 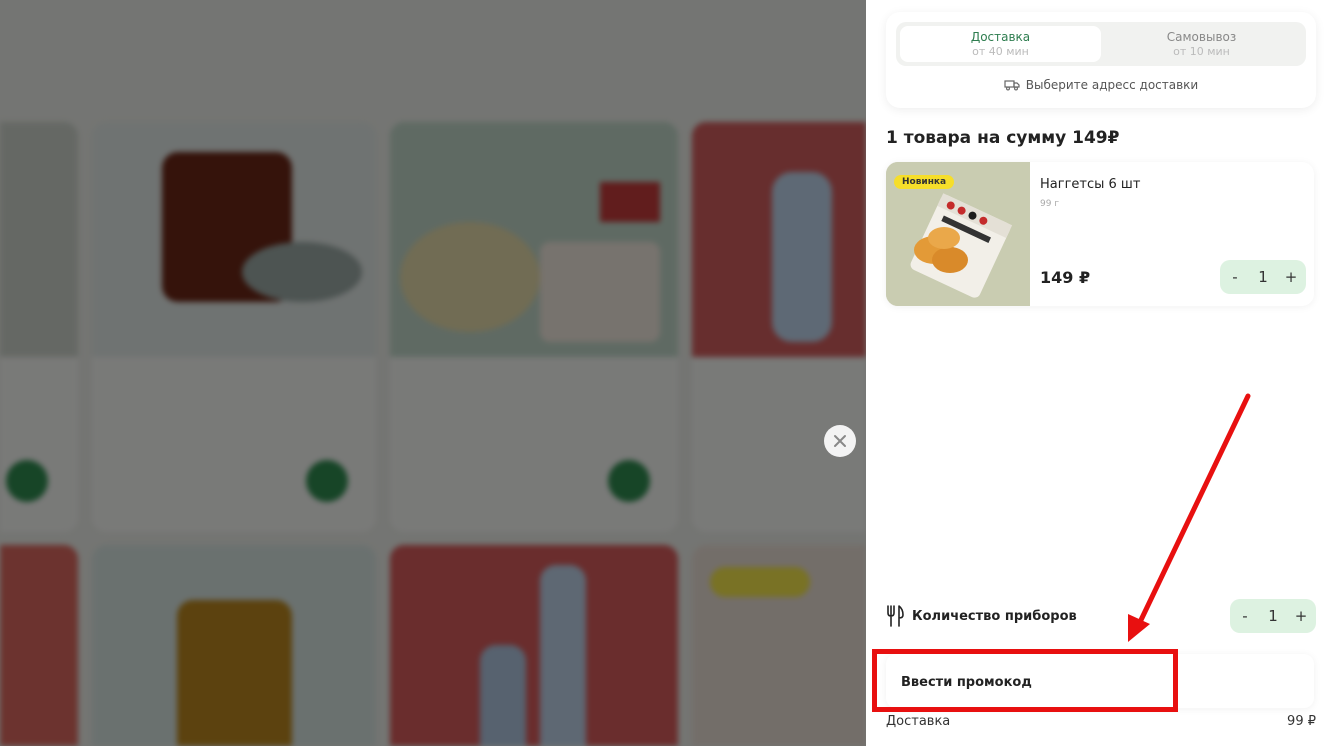 I want to click on delivery-method-toggle: Доставка от 40 мин Самовывоз от 10 мин, so click(x=1101, y=44).